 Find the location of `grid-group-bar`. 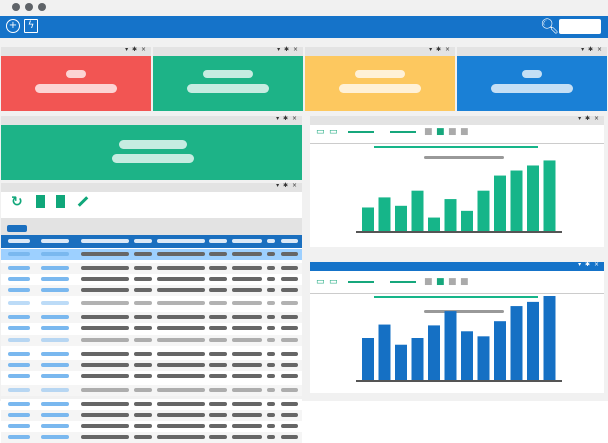

grid-group-bar is located at coordinates (151, 226).